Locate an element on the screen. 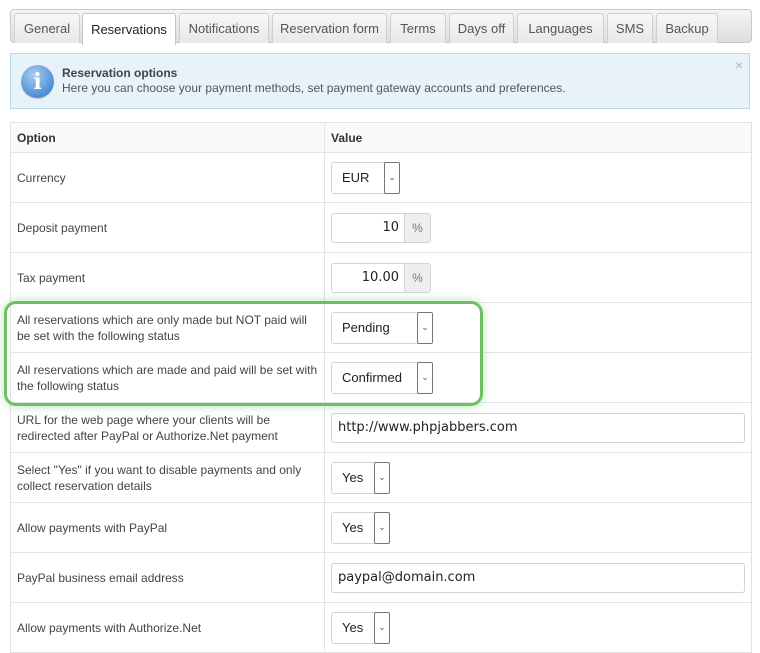  option-label: PayPal business email address is located at coordinates (167, 577).